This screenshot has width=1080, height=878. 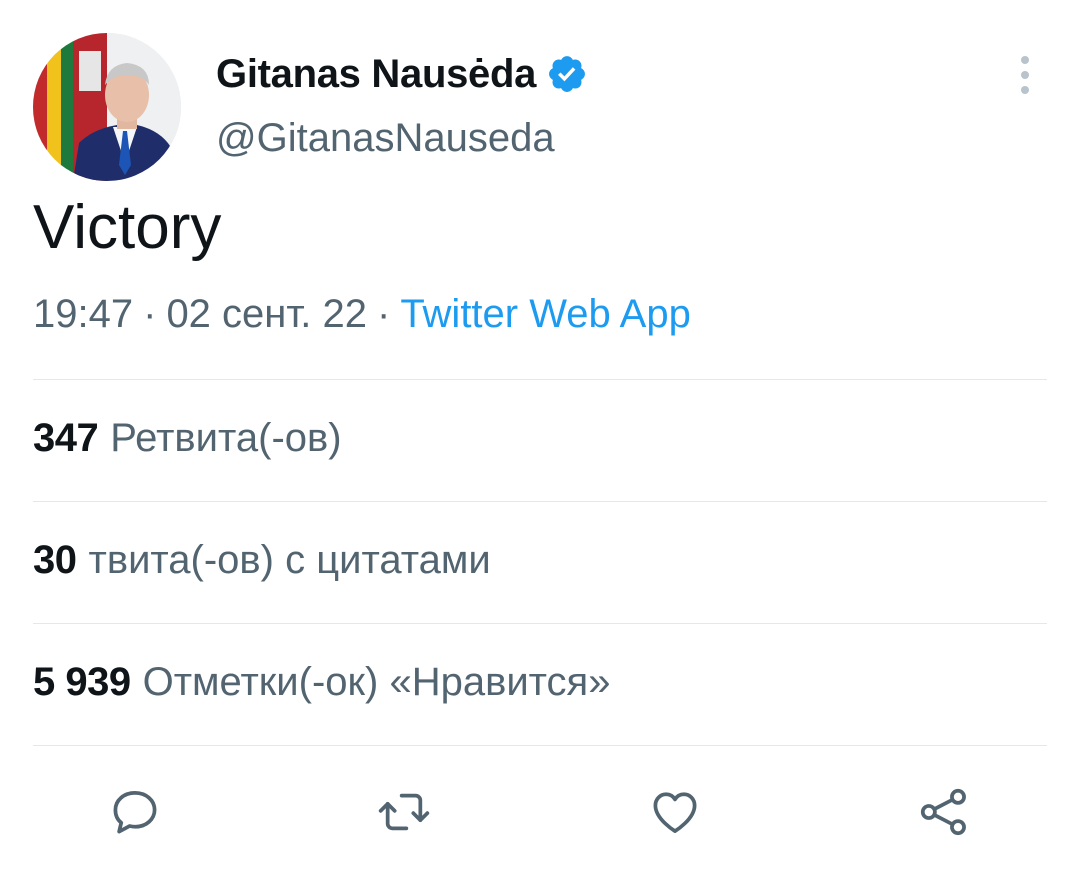 I want to click on retweet-icon, so click(x=404, y=812).